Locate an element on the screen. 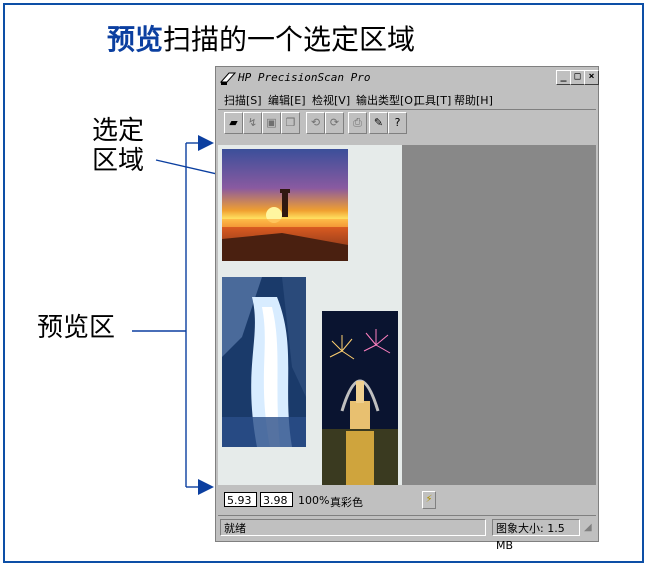  menu-scan: 扫描[S] is located at coordinates (243, 100).